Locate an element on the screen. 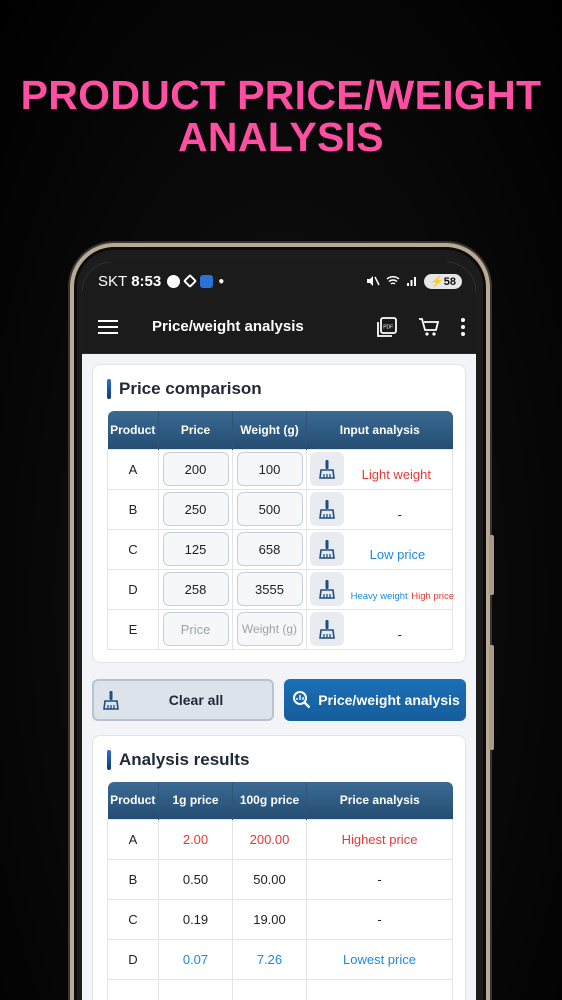  price-input: 258 is located at coordinates (195, 589).